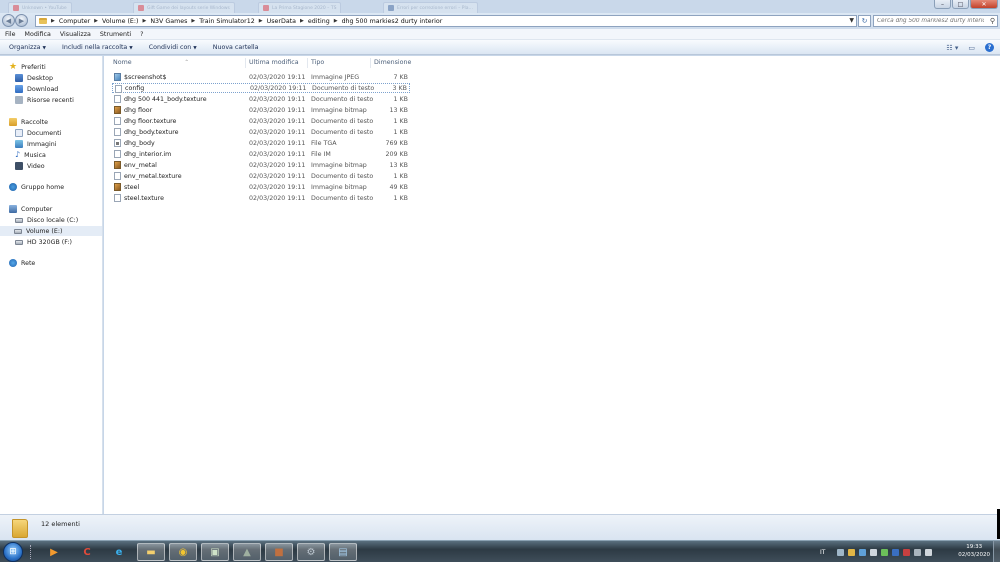 This screenshot has width=1000, height=562. I want to click on nav-download: Download, so click(36, 89).